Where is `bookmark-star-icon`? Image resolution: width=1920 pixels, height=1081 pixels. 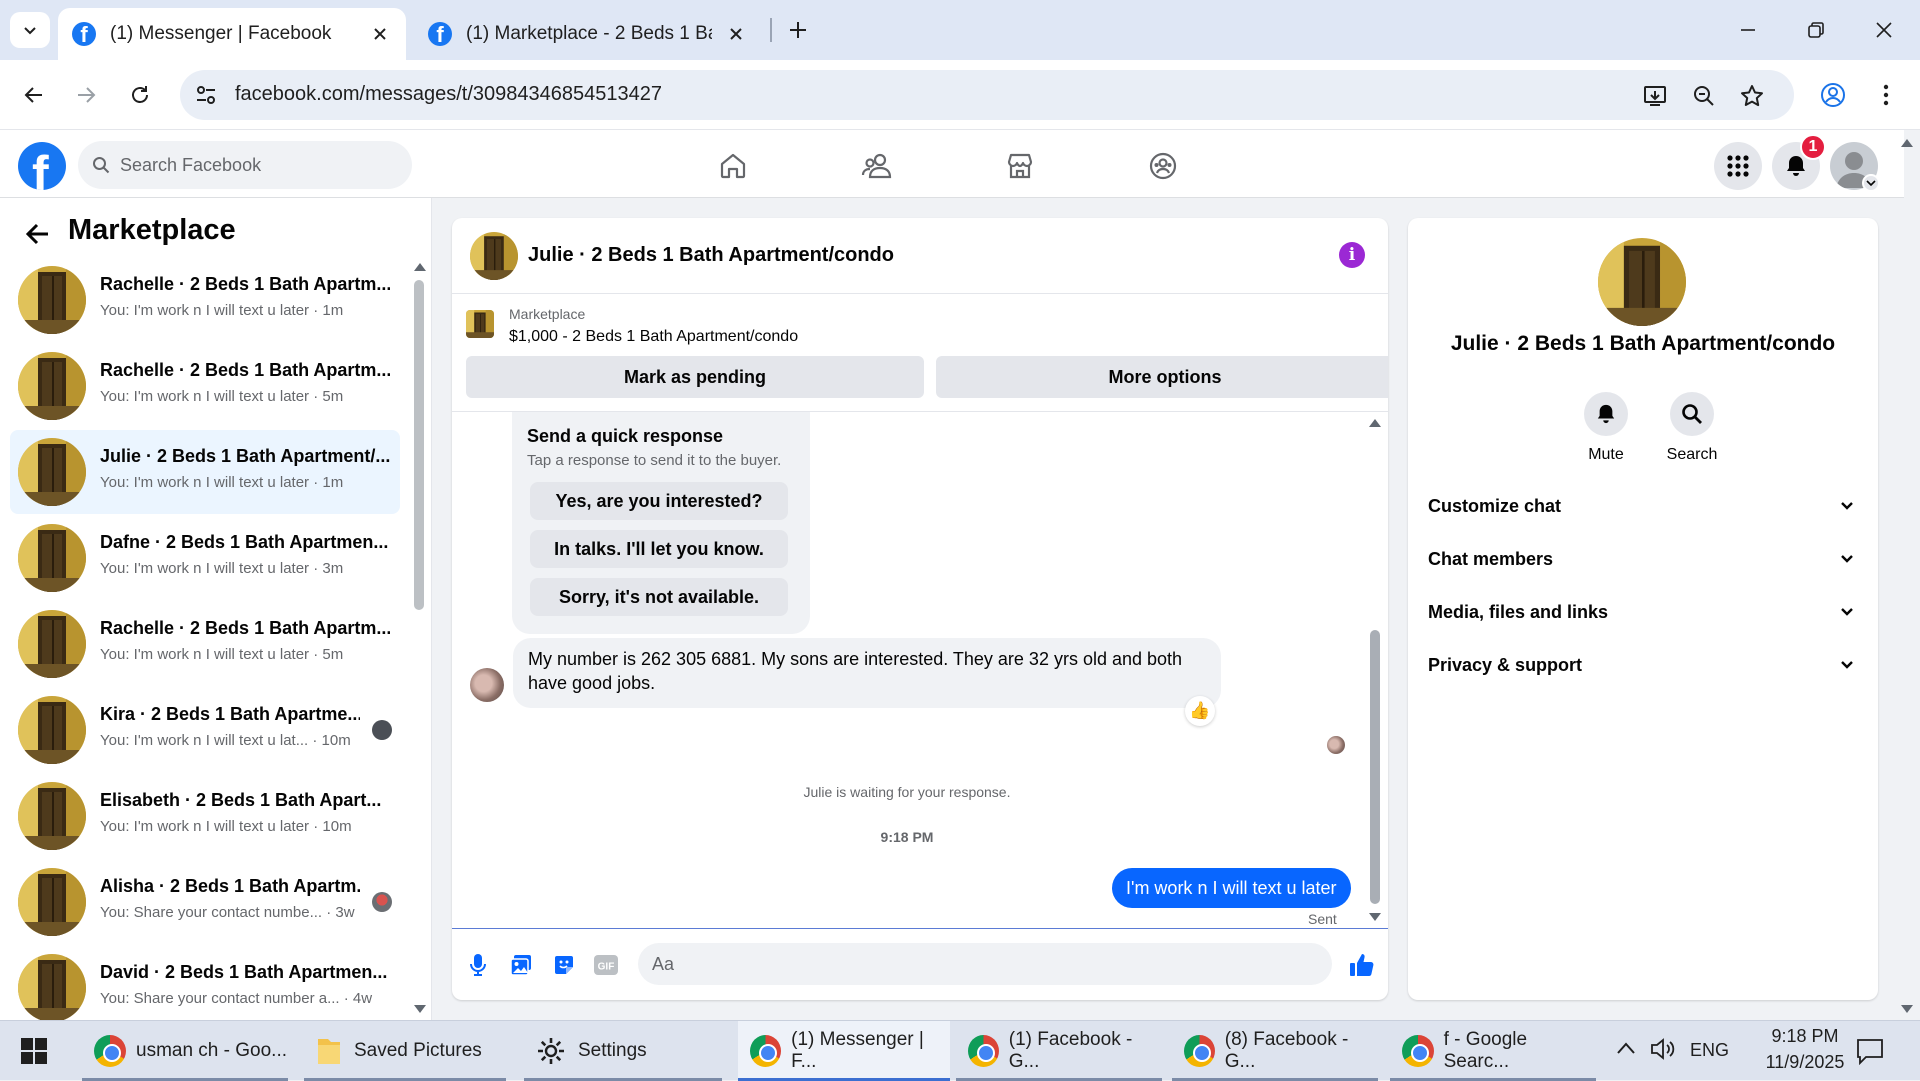
bookmark-star-icon is located at coordinates (1752, 96).